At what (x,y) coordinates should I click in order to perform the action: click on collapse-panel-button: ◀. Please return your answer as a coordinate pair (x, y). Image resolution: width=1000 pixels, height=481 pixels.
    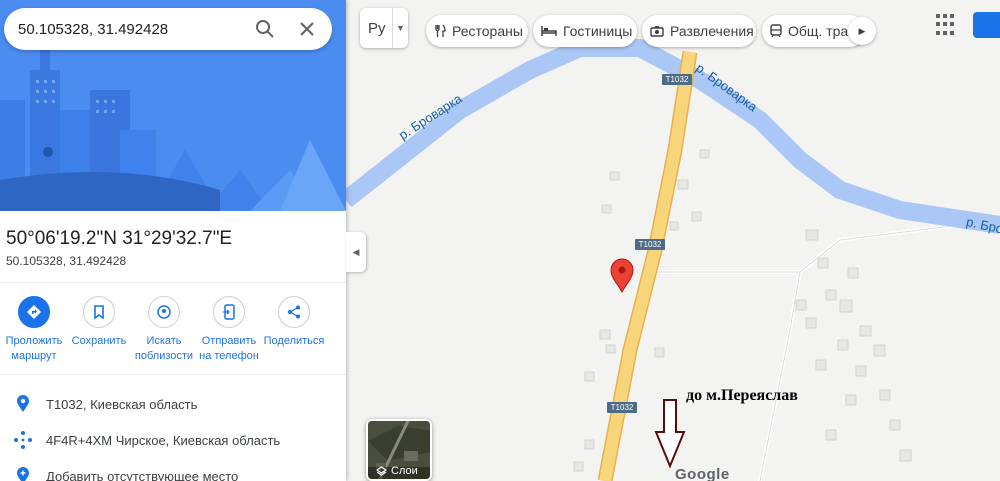
    Looking at the image, I should click on (356, 252).